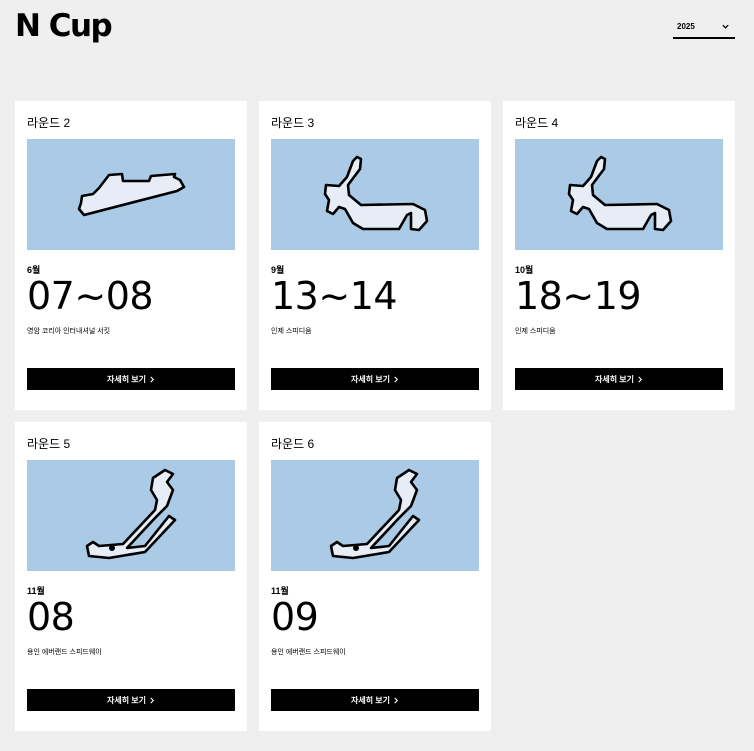 The image size is (754, 751). I want to click on round-label: 라운드 5, so click(49, 444).